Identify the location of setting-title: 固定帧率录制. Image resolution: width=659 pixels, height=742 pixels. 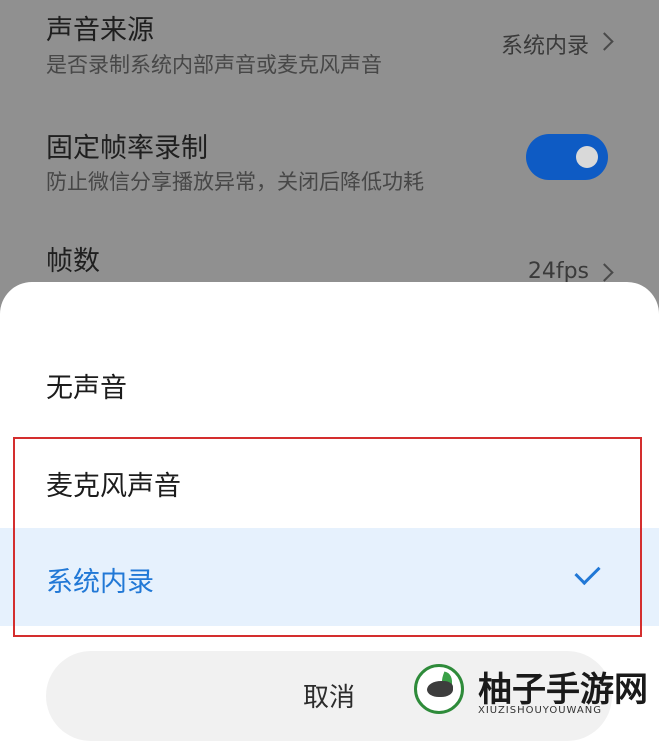
(127, 148).